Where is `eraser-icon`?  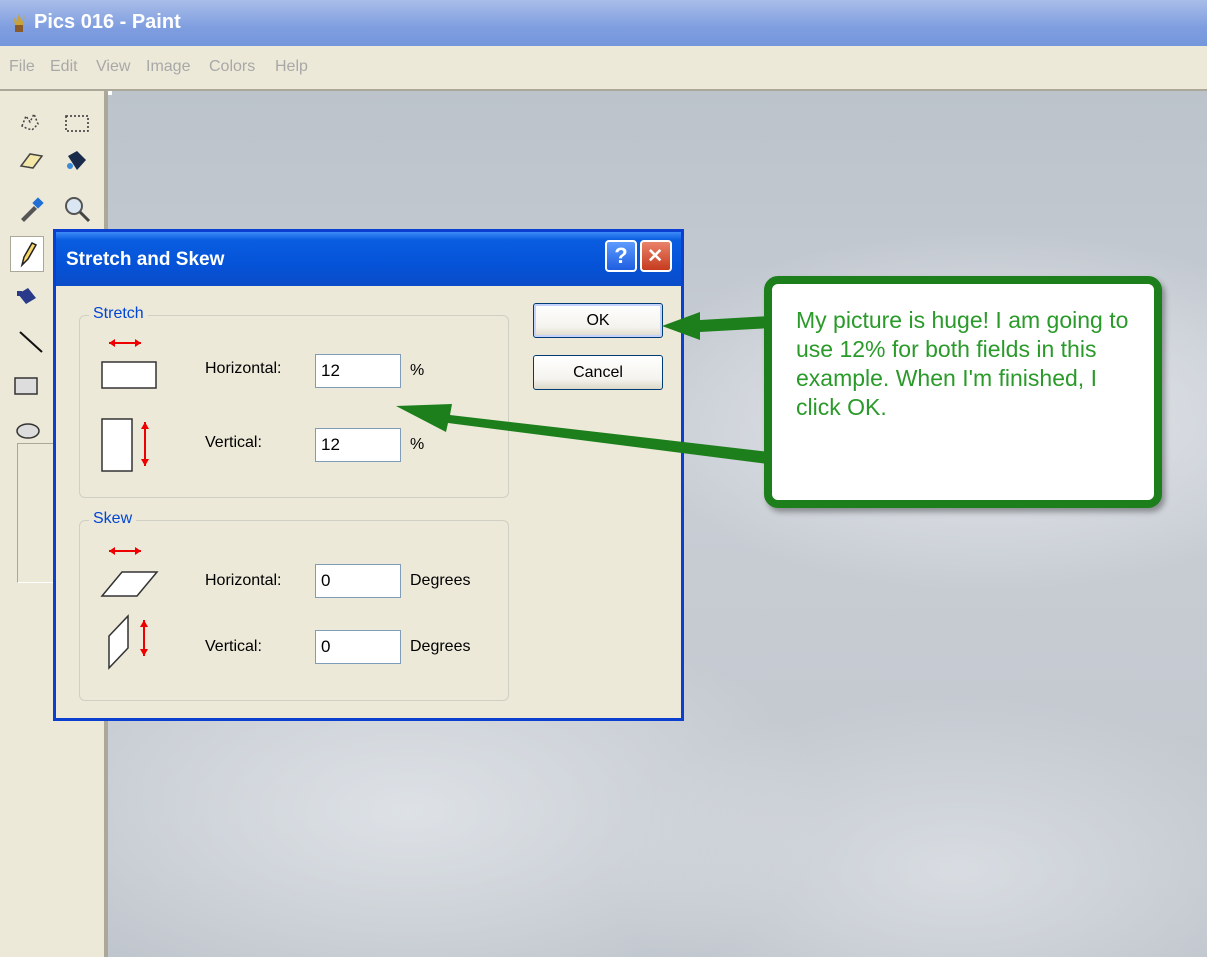 eraser-icon is located at coordinates (31, 161).